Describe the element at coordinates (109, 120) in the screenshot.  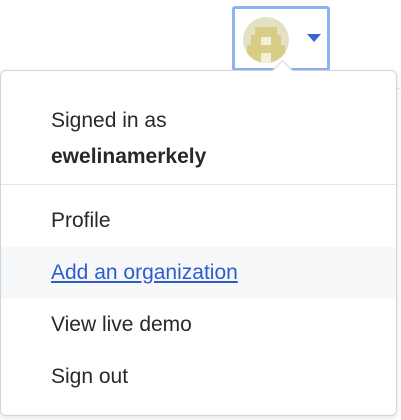
I see `signed-in-label: Signed in as` at that location.